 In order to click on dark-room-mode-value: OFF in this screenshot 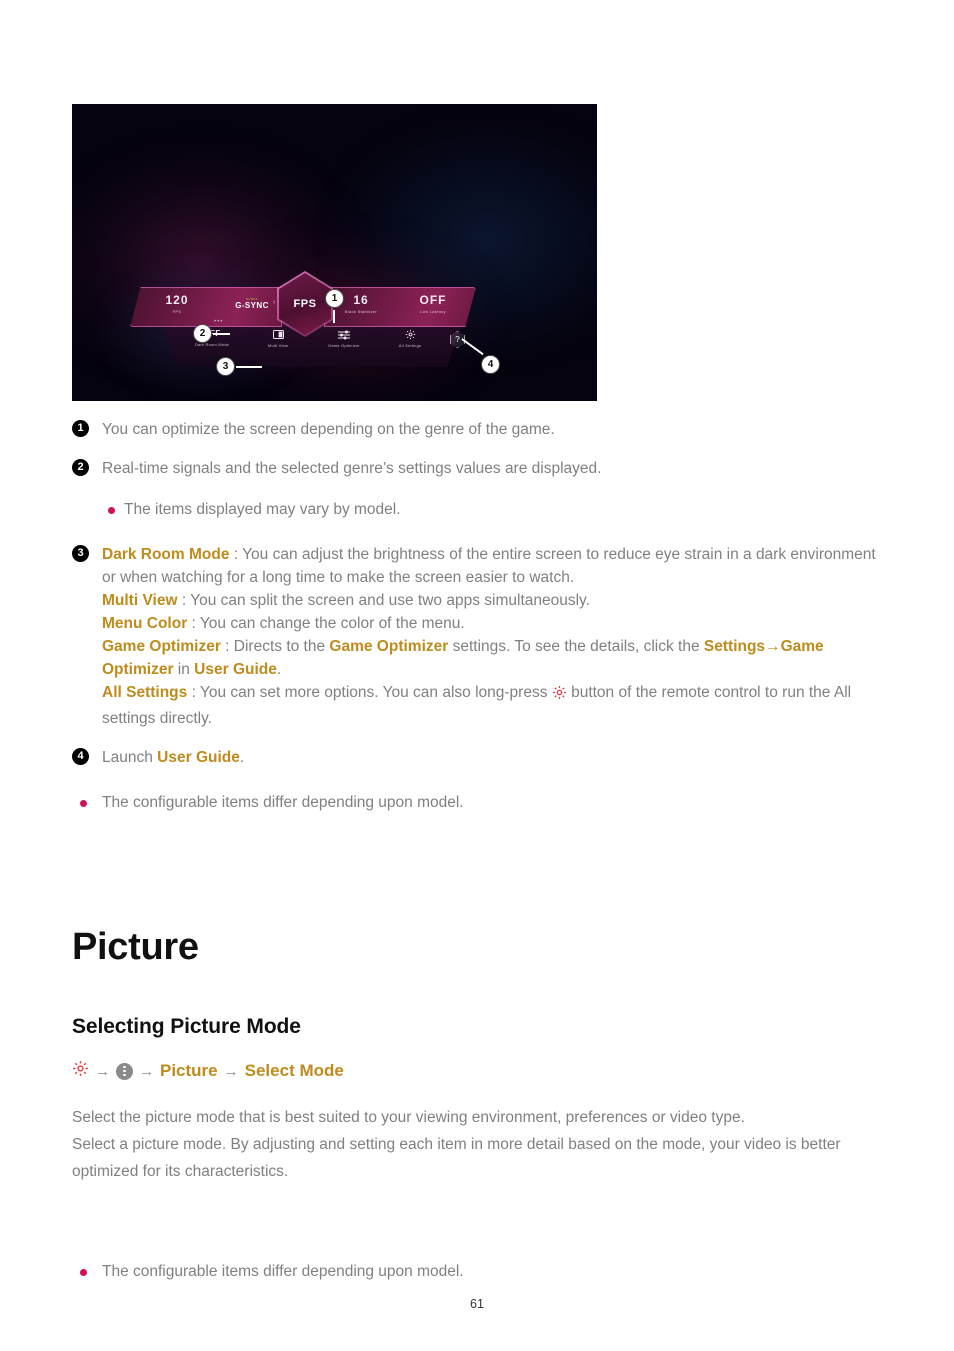, I will do `click(212, 334)`.